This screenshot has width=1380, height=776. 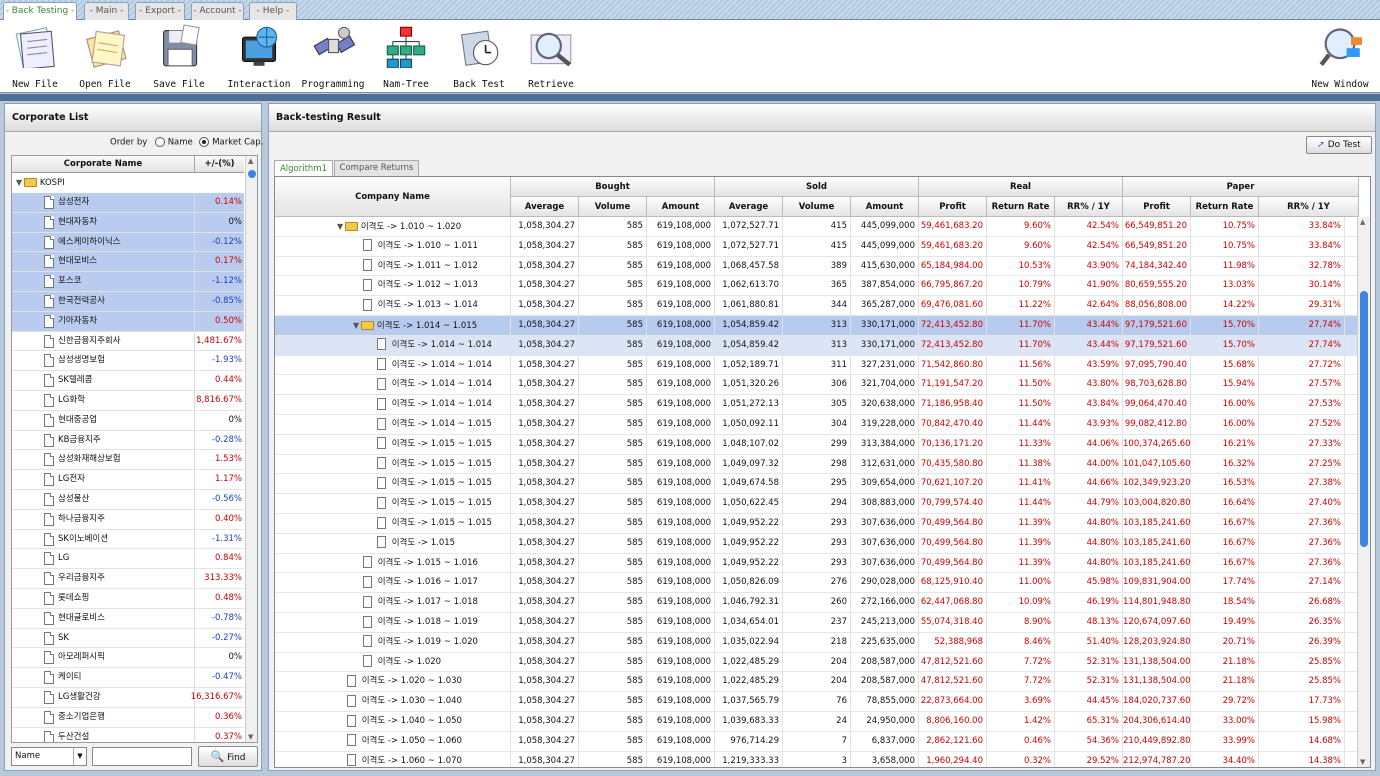 What do you see at coordinates (128, 717) in the screenshot?
I see `list-item: 중소기업은행 0.36%` at bounding box center [128, 717].